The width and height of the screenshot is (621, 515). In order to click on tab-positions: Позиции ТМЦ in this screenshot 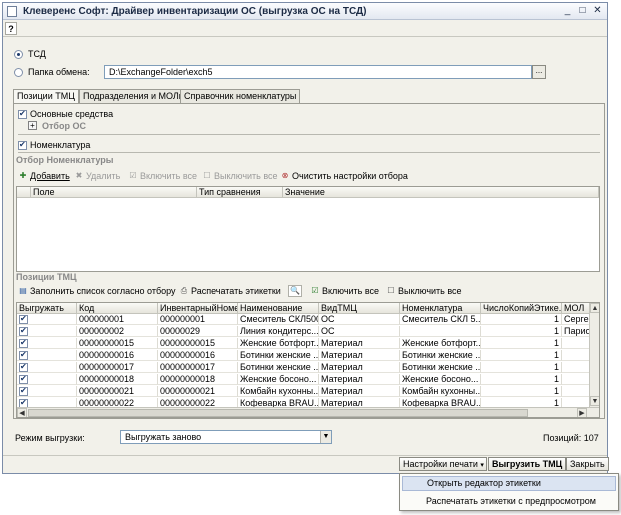, I will do `click(46, 96)`.